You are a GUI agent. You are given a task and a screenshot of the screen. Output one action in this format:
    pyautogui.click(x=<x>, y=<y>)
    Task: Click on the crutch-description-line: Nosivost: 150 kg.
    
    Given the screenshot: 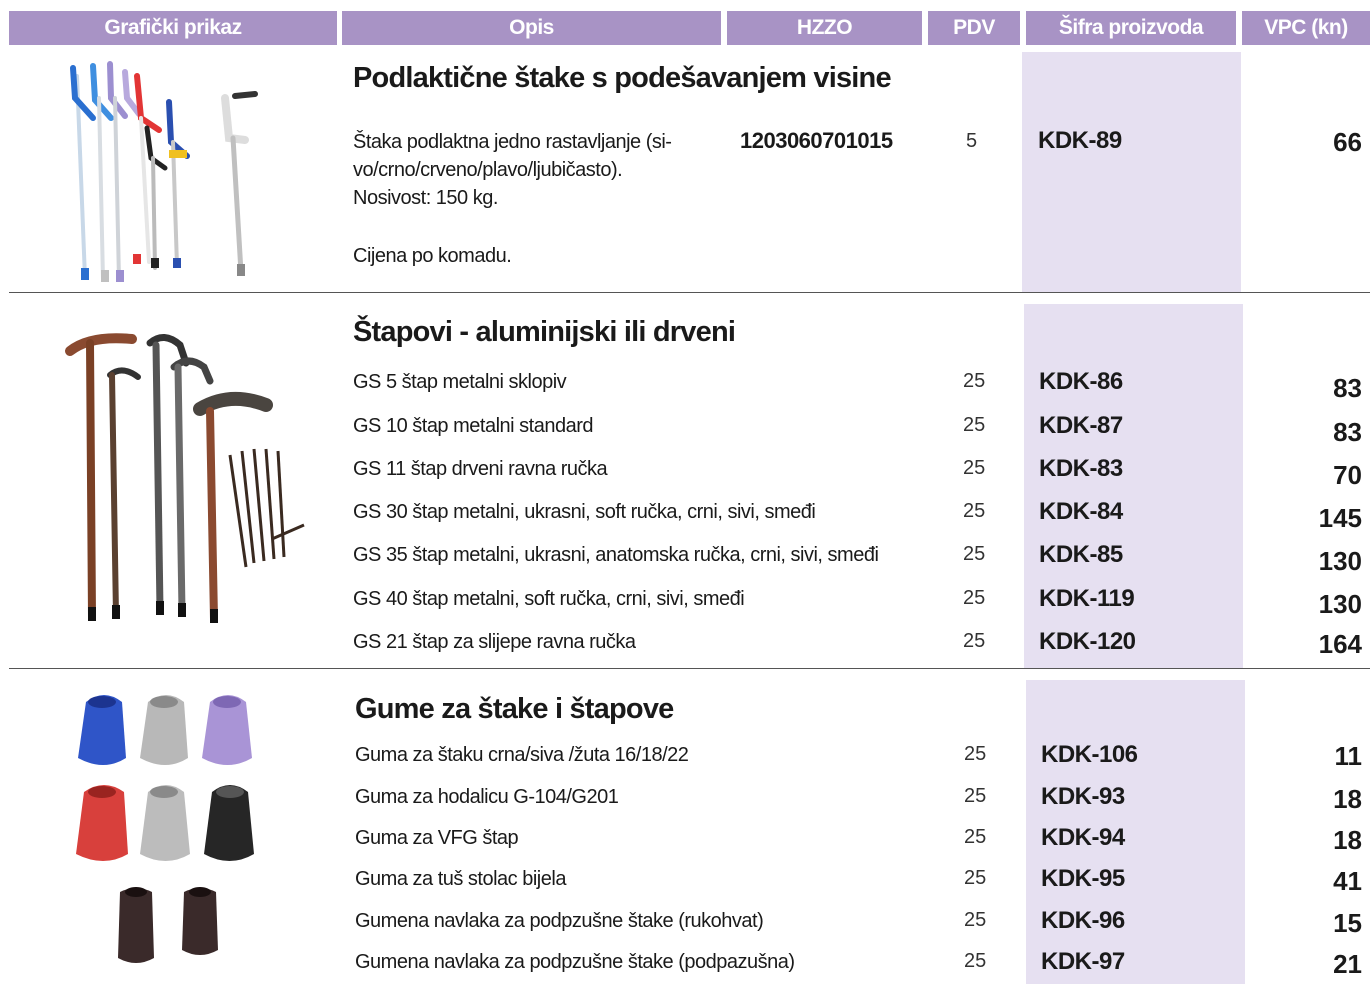 What is the action you would take?
    pyautogui.click(x=425, y=198)
    